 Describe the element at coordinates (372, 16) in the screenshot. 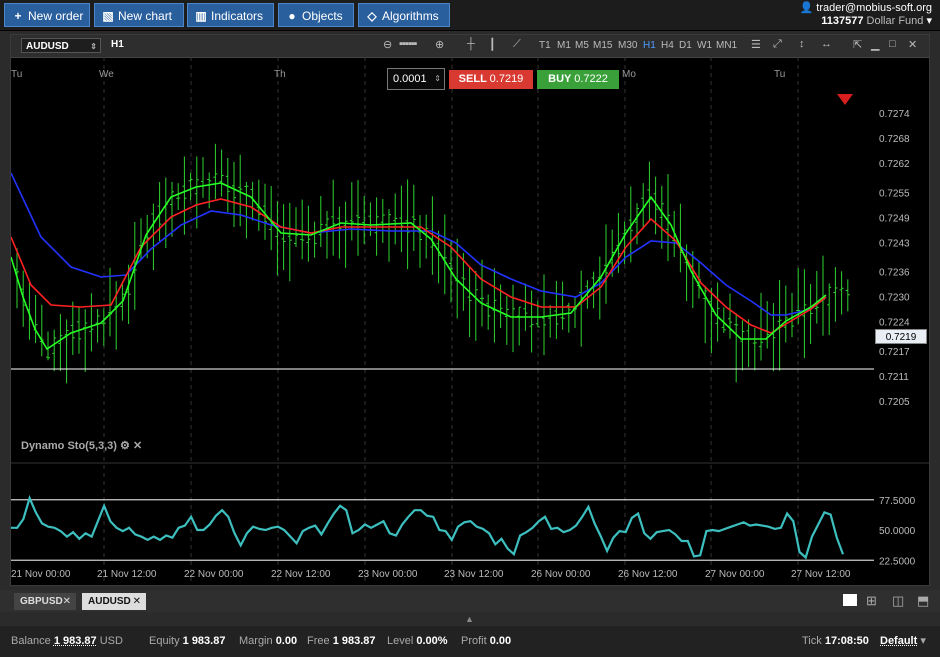

I see `algorithm-icon: ◇` at that location.